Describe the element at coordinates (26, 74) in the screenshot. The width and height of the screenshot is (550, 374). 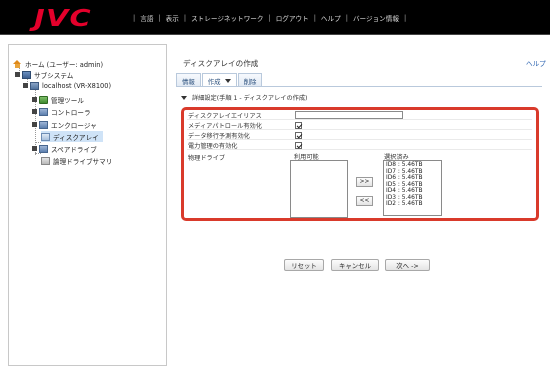
I see `subsystem-icon` at that location.